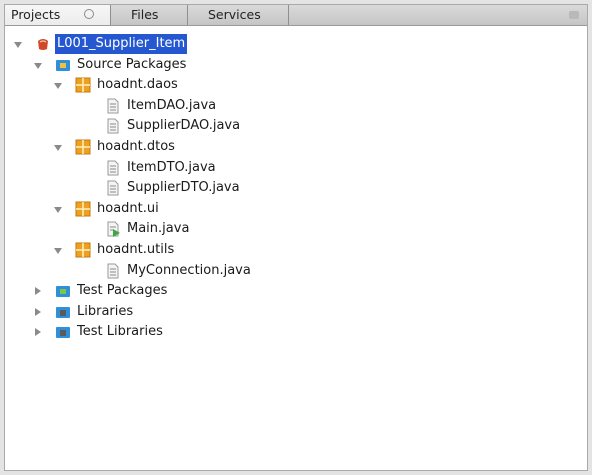  What do you see at coordinates (89, 14) in the screenshot?
I see `close-icon` at bounding box center [89, 14].